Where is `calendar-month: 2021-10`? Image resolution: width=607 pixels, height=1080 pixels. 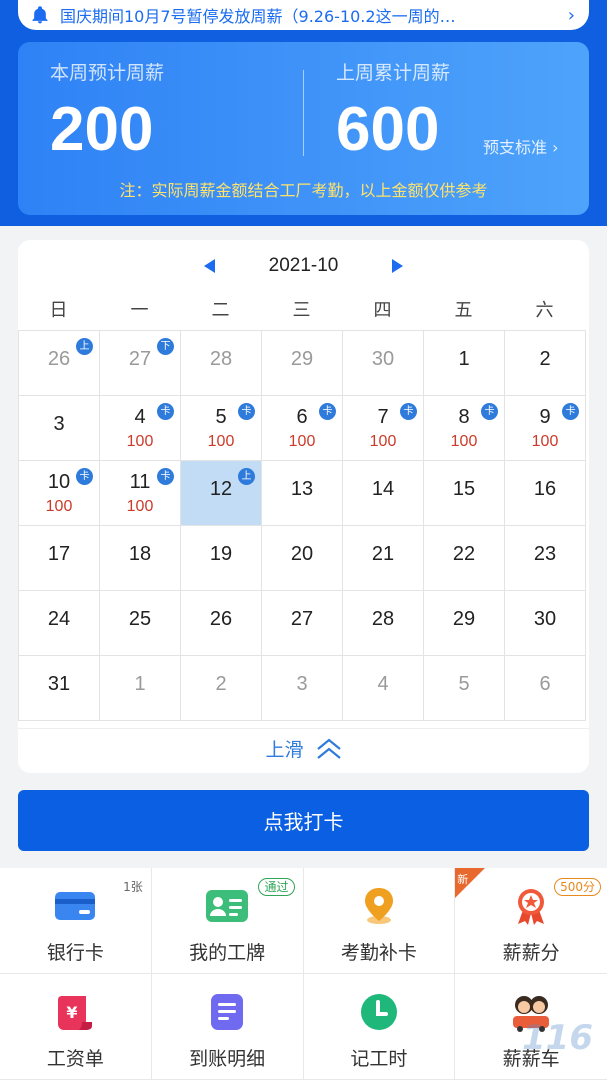 calendar-month: 2021-10 is located at coordinates (303, 265).